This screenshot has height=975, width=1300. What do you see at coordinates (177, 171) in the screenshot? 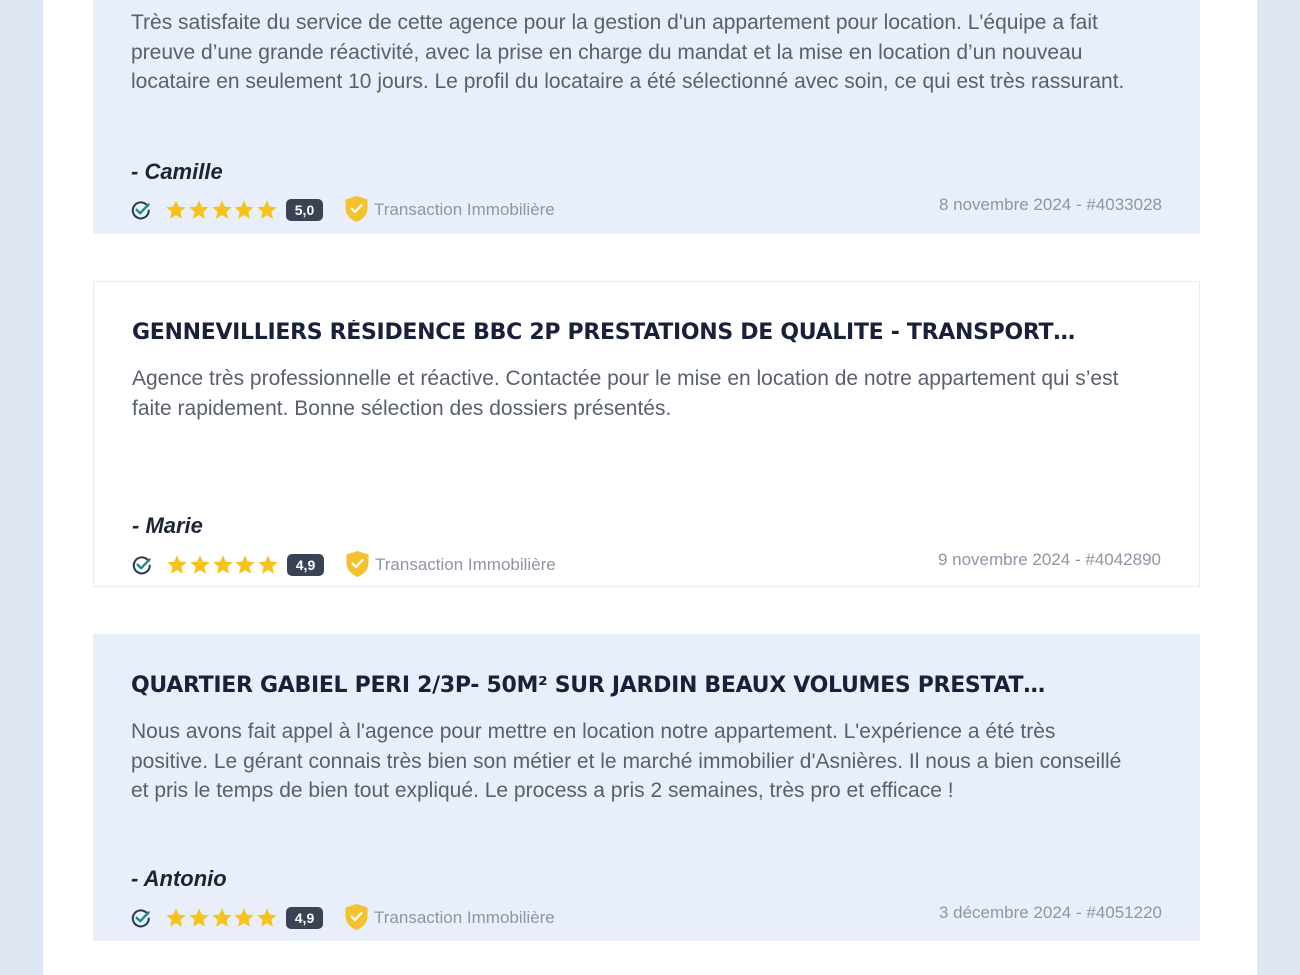
I see `review-author: - Camille` at bounding box center [177, 171].